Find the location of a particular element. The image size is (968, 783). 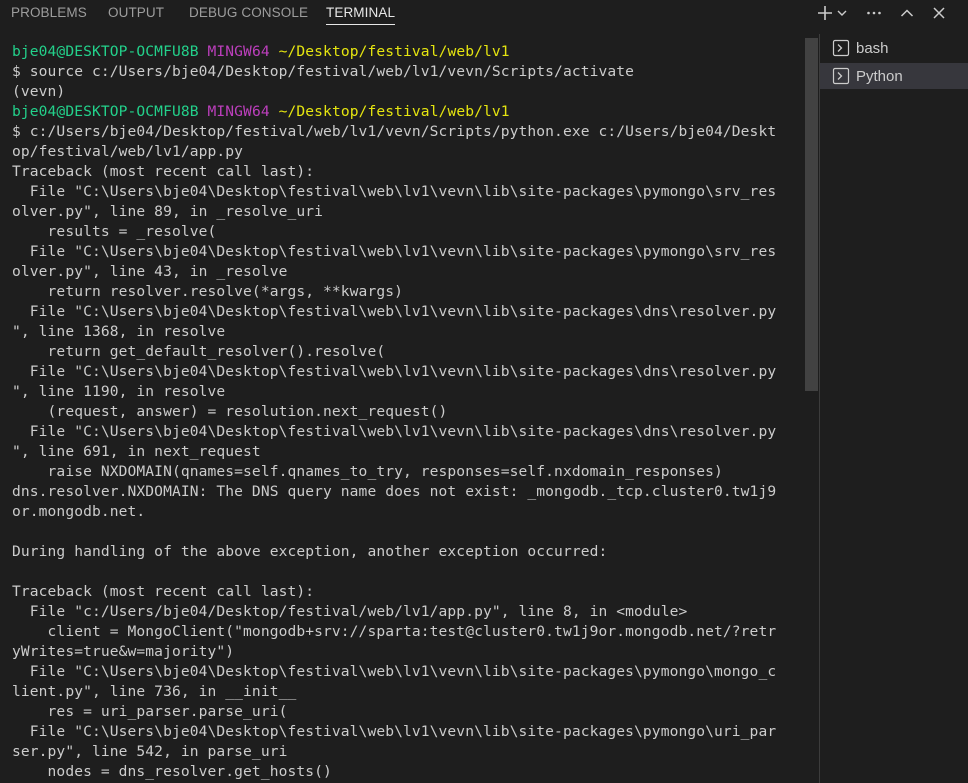

terminal-line: return get_default_resolver().resolve( is located at coordinates (199, 351).